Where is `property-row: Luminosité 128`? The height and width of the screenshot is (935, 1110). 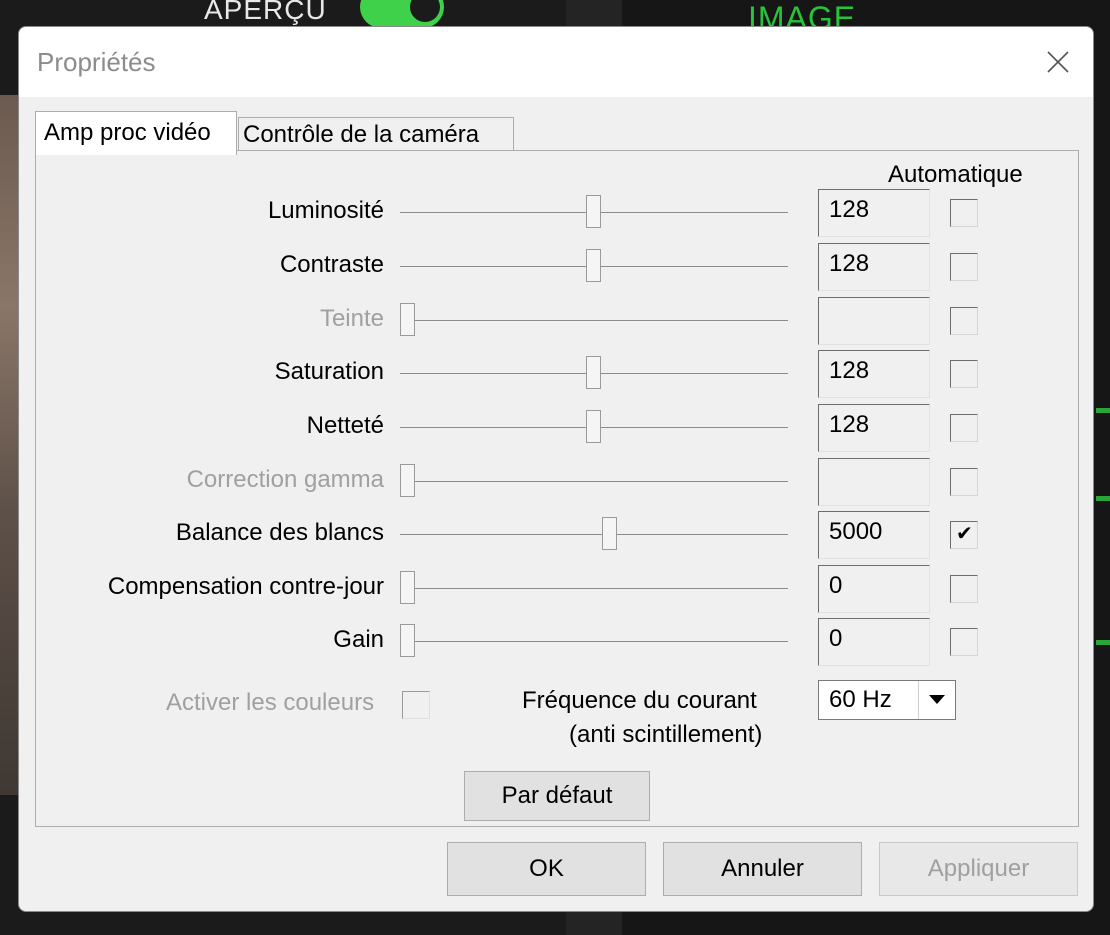
property-row: Luminosité 128 is located at coordinates (557, 213).